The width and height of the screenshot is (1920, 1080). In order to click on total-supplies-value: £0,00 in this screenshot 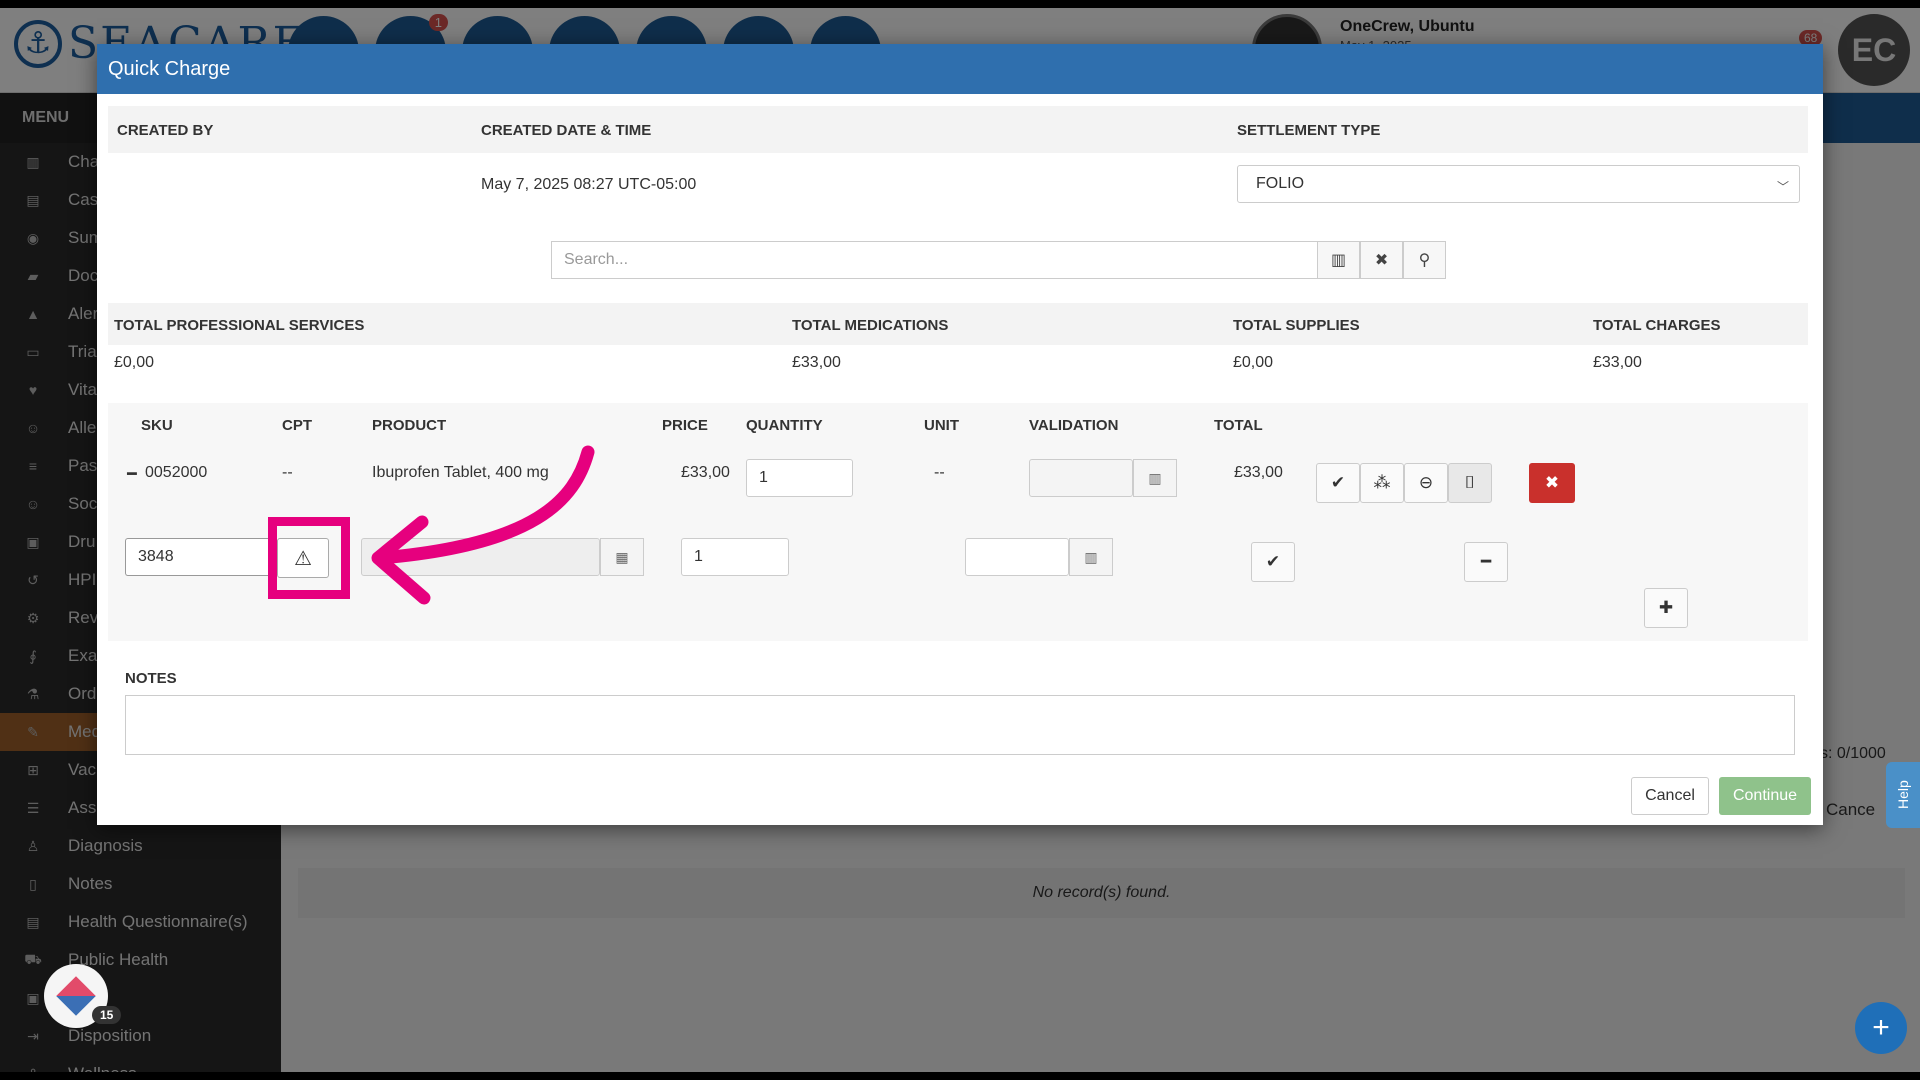, I will do `click(1253, 362)`.